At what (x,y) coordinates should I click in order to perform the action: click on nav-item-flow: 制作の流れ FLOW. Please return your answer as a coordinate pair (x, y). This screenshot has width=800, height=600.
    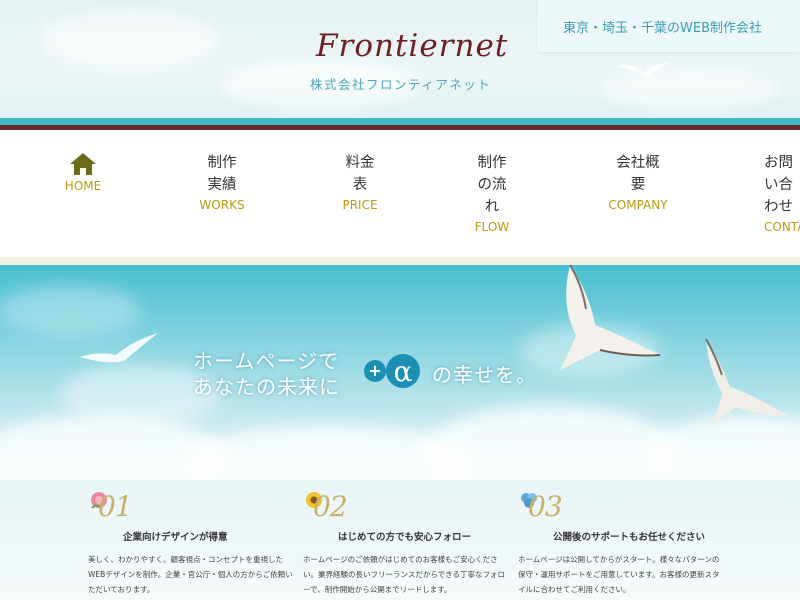
    Looking at the image, I should click on (492, 194).